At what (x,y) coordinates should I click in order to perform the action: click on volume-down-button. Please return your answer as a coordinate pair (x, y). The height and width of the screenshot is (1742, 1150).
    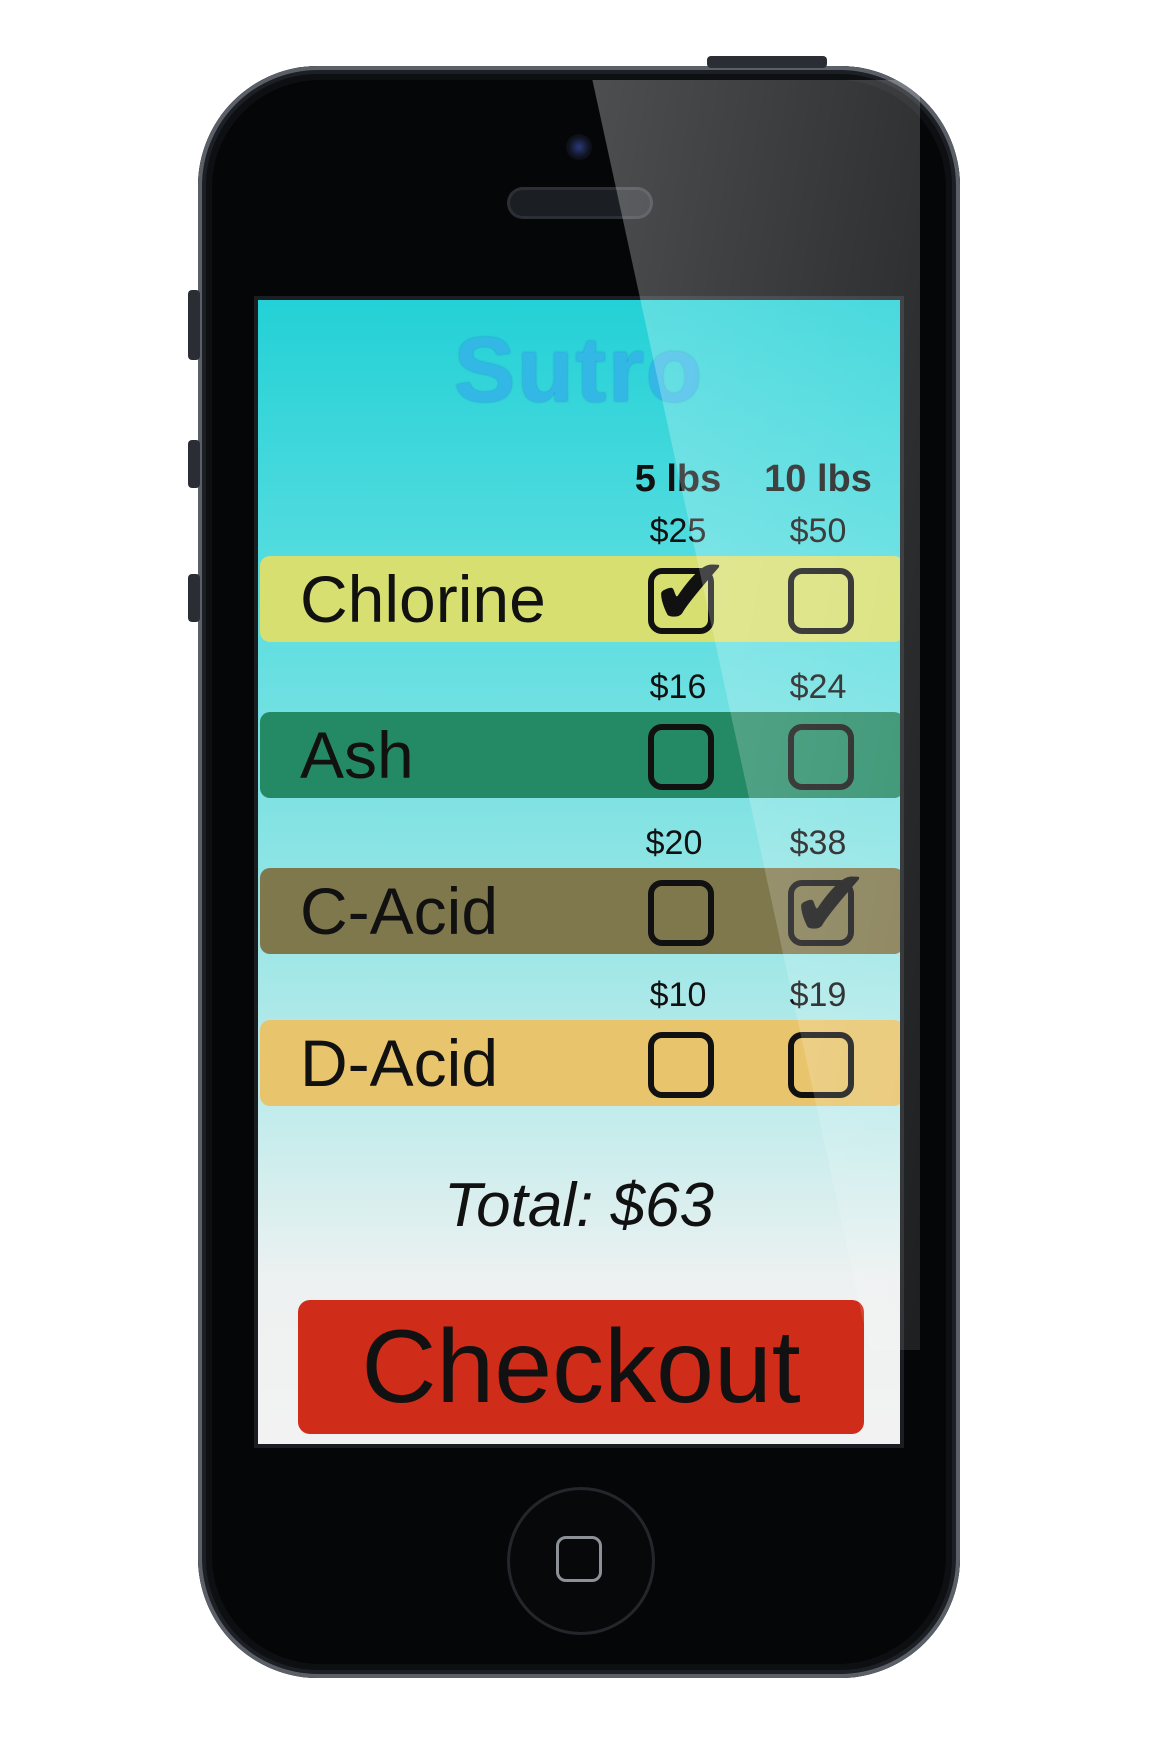
    Looking at the image, I should click on (194, 598).